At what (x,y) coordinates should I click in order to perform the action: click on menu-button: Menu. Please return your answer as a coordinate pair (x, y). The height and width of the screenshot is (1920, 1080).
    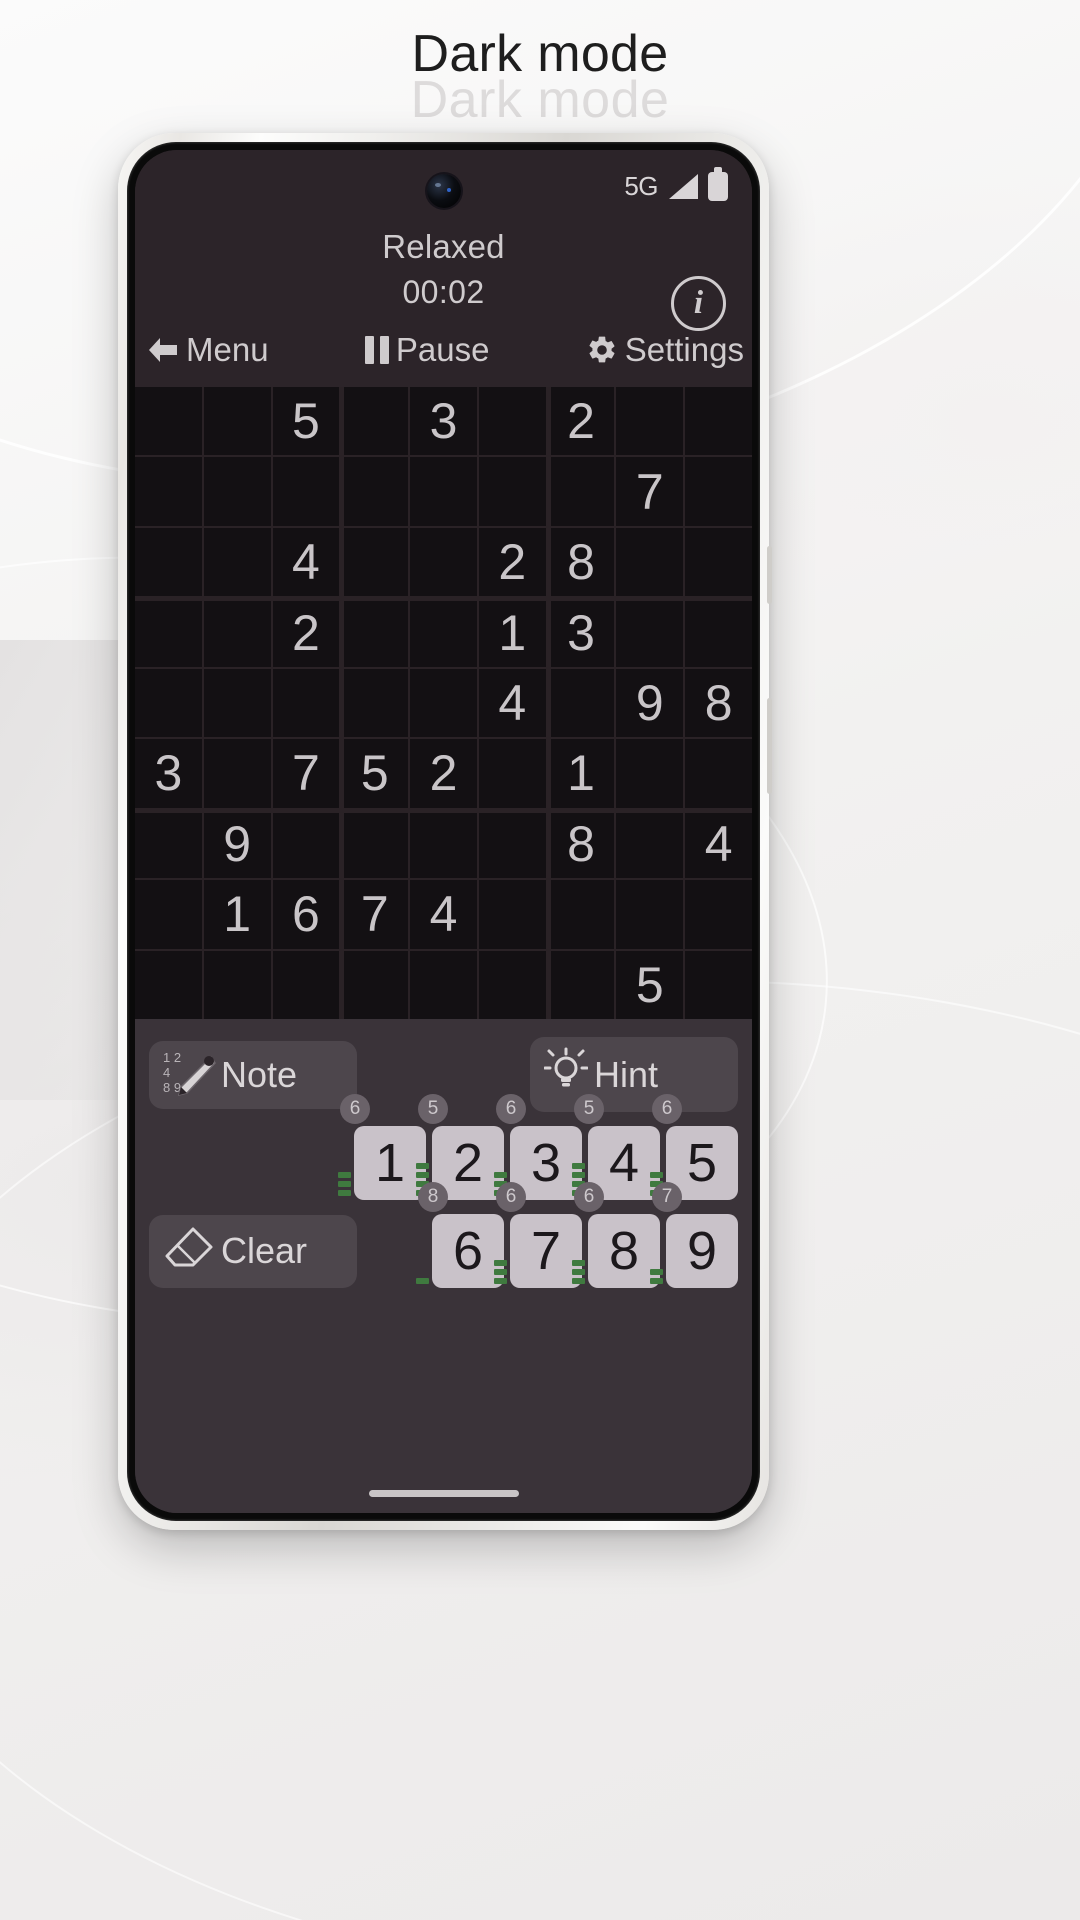
    Looking at the image, I should click on (207, 350).